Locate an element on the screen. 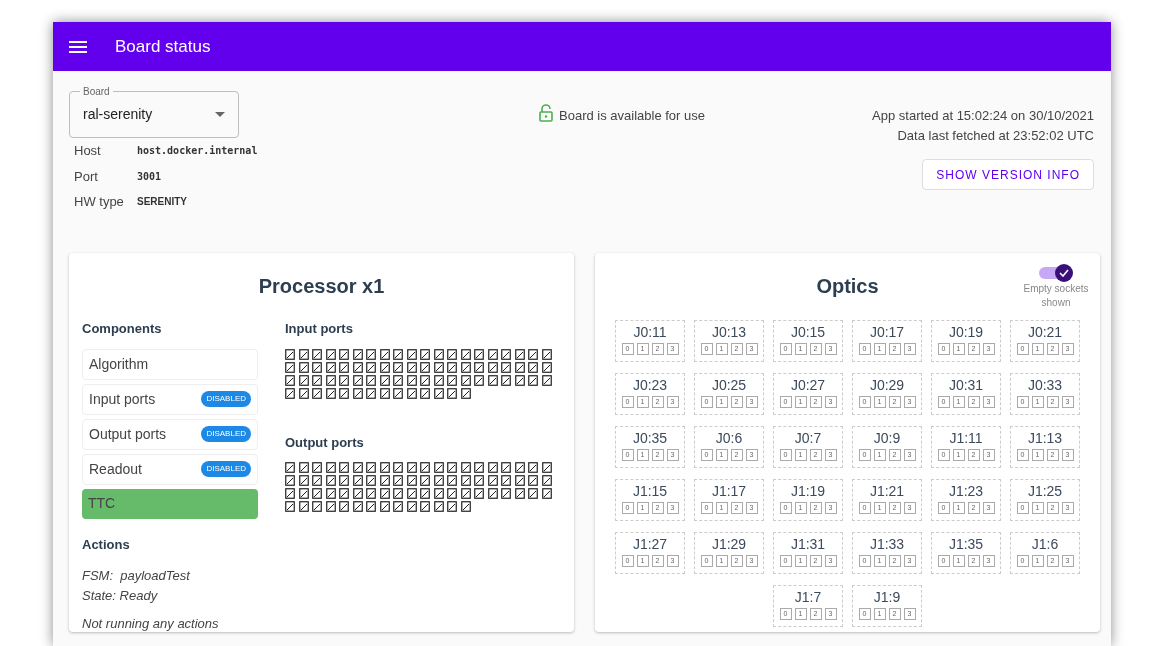 The width and height of the screenshot is (1152, 646). info-label: HW type is located at coordinates (99, 202).